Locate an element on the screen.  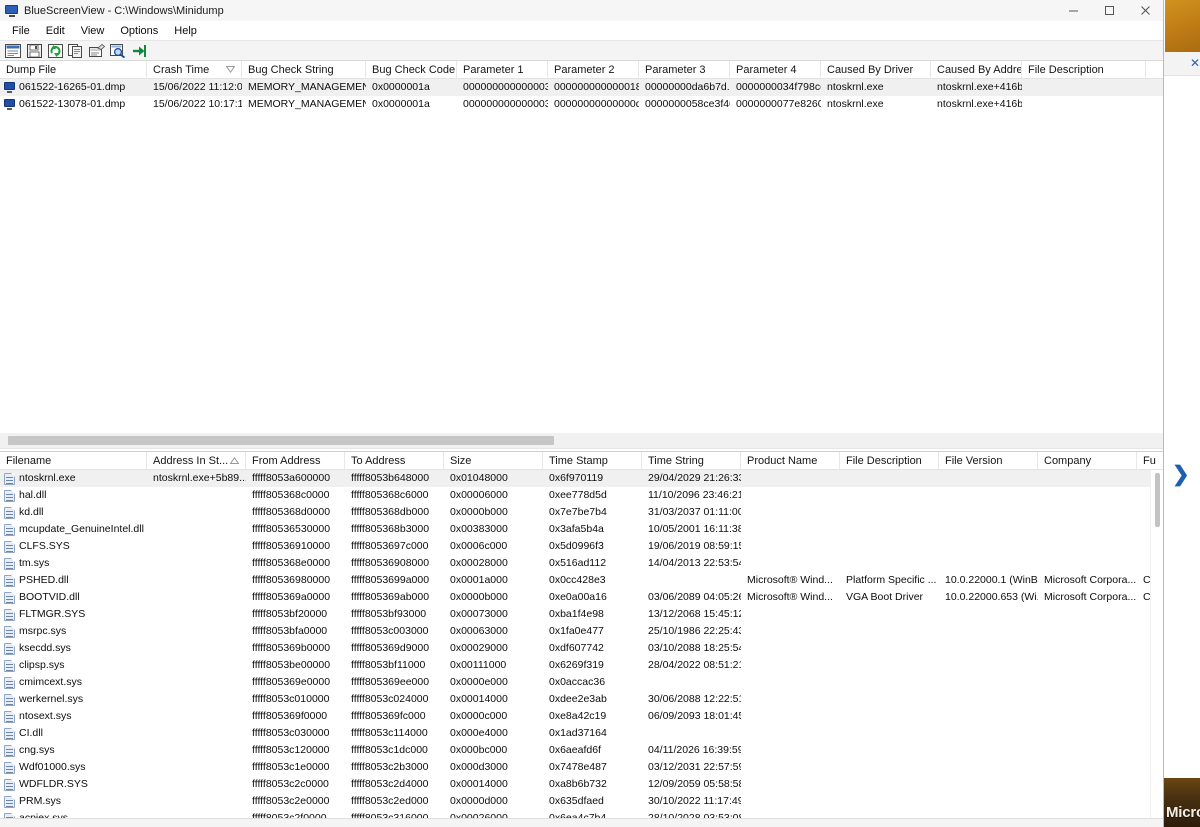
column-header-caused-by-address: Caused By Address is located at coordinates (976, 70).